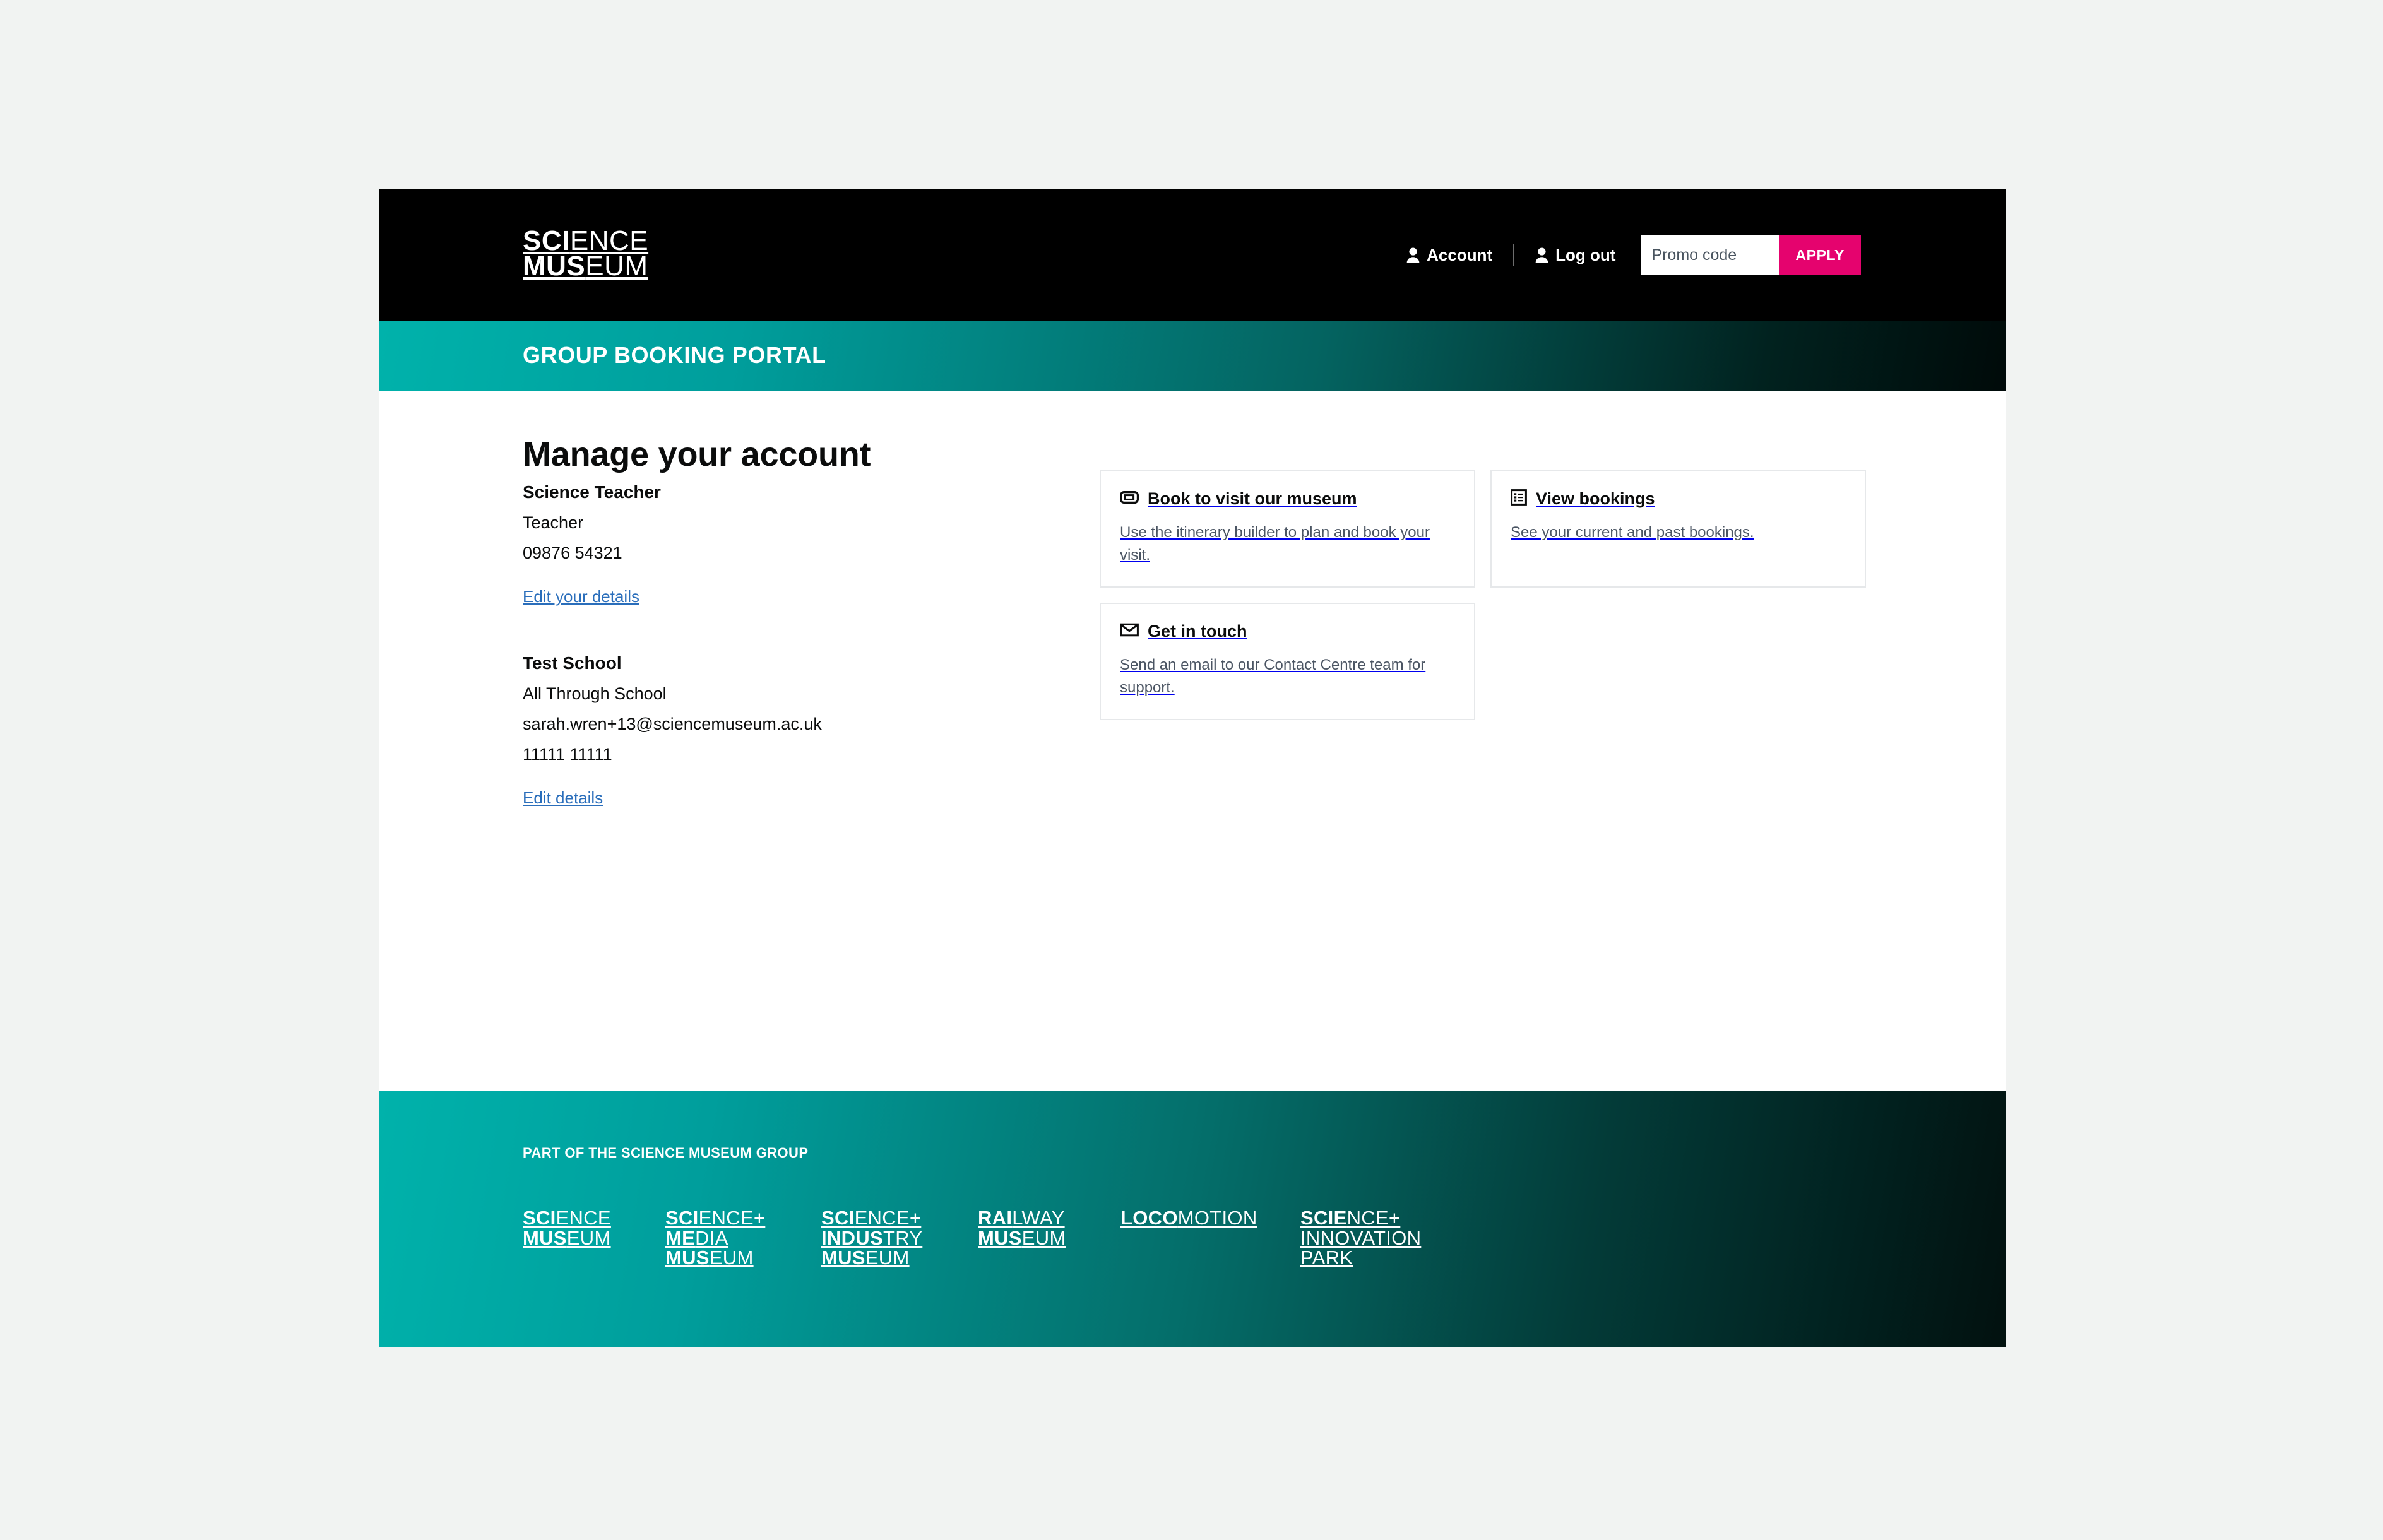  Describe the element at coordinates (1710, 255) in the screenshot. I see `promo-code-input` at that location.